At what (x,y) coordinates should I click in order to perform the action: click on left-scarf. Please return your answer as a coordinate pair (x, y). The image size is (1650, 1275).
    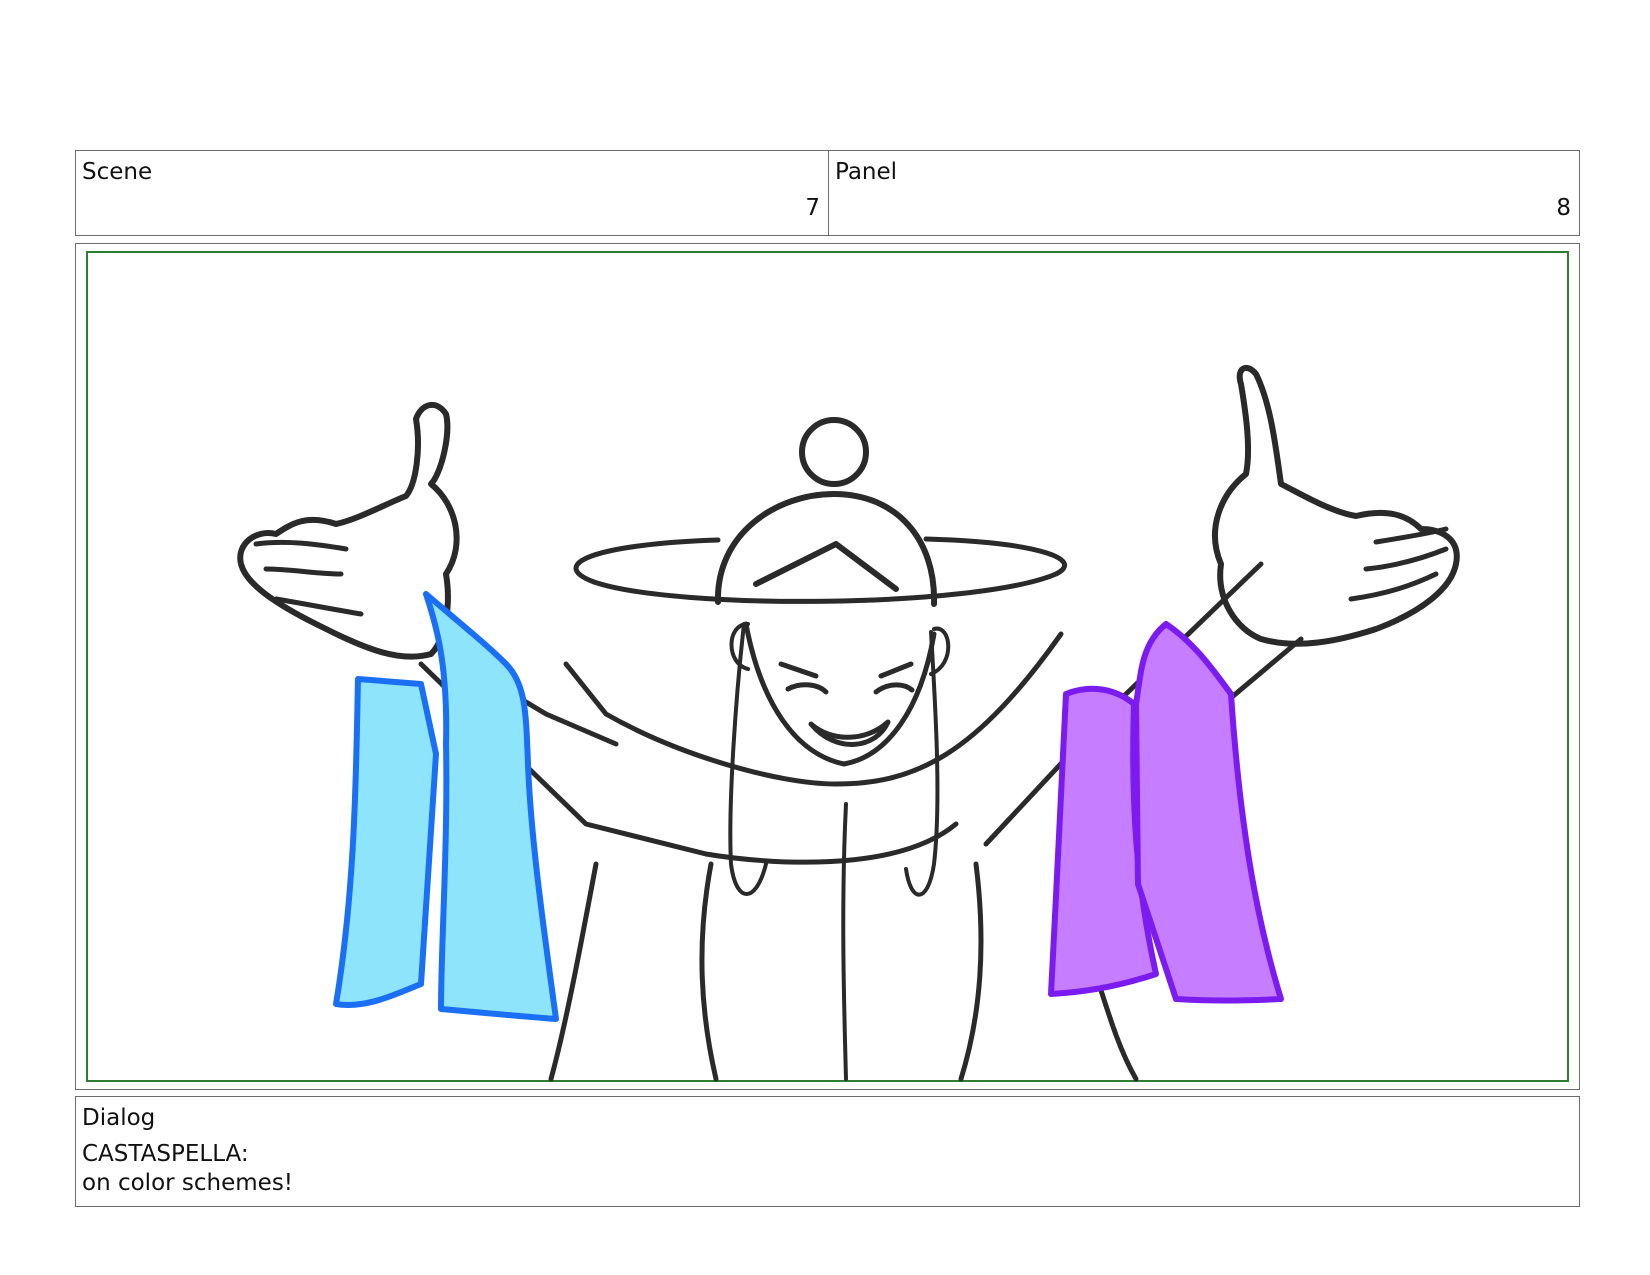
    Looking at the image, I should click on (446, 806).